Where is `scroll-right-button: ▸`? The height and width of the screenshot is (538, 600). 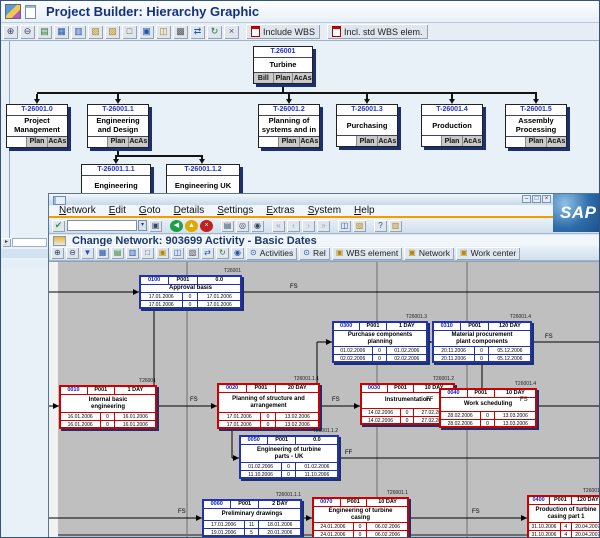
scroll-right-button: ▸ is located at coordinates (6, 242).